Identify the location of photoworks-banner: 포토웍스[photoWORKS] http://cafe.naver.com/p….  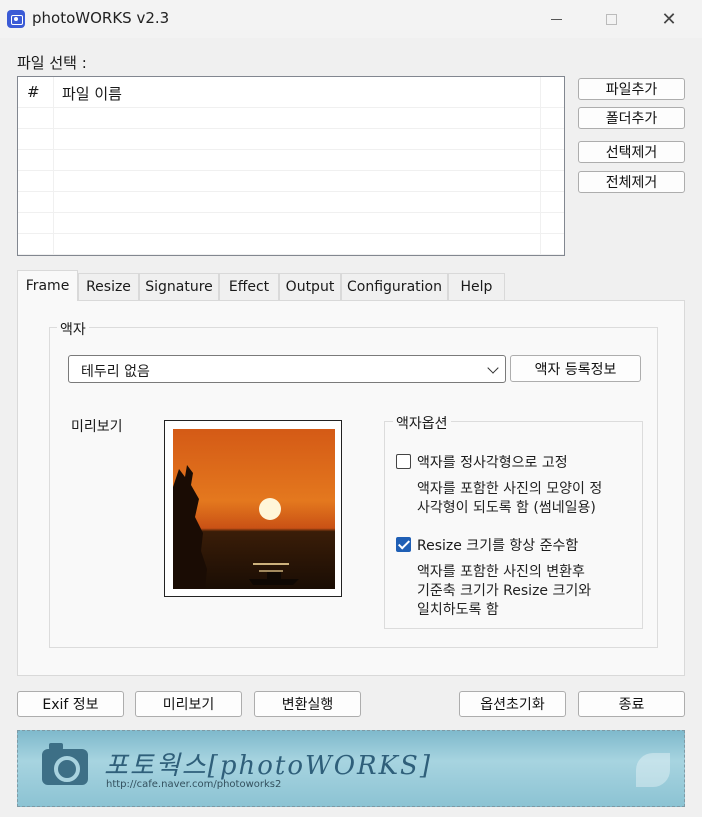
(351, 768).